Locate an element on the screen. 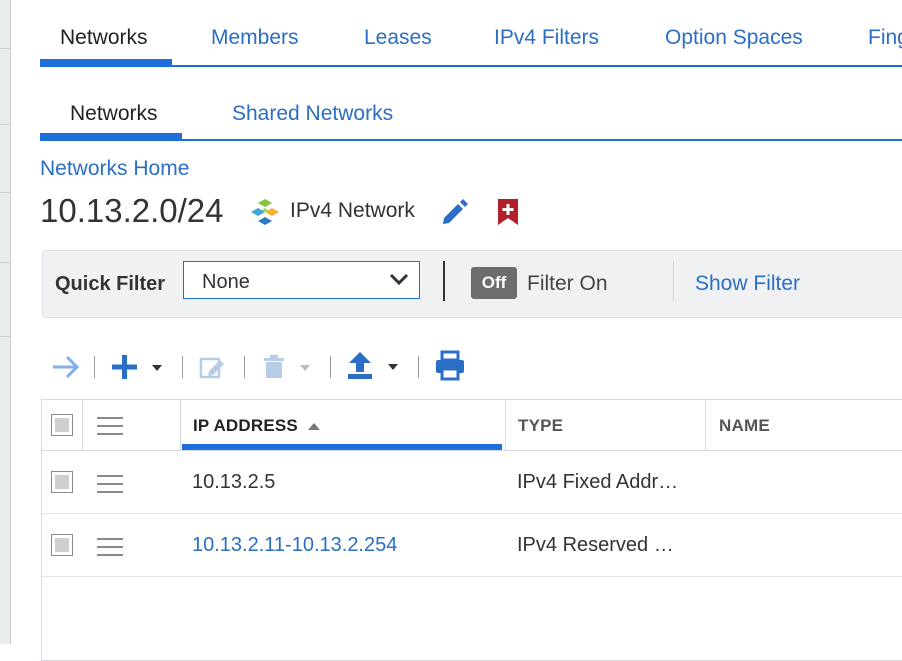 Image resolution: width=902 pixels, height=661 pixels. show-filter-link: Show Filter is located at coordinates (747, 284).